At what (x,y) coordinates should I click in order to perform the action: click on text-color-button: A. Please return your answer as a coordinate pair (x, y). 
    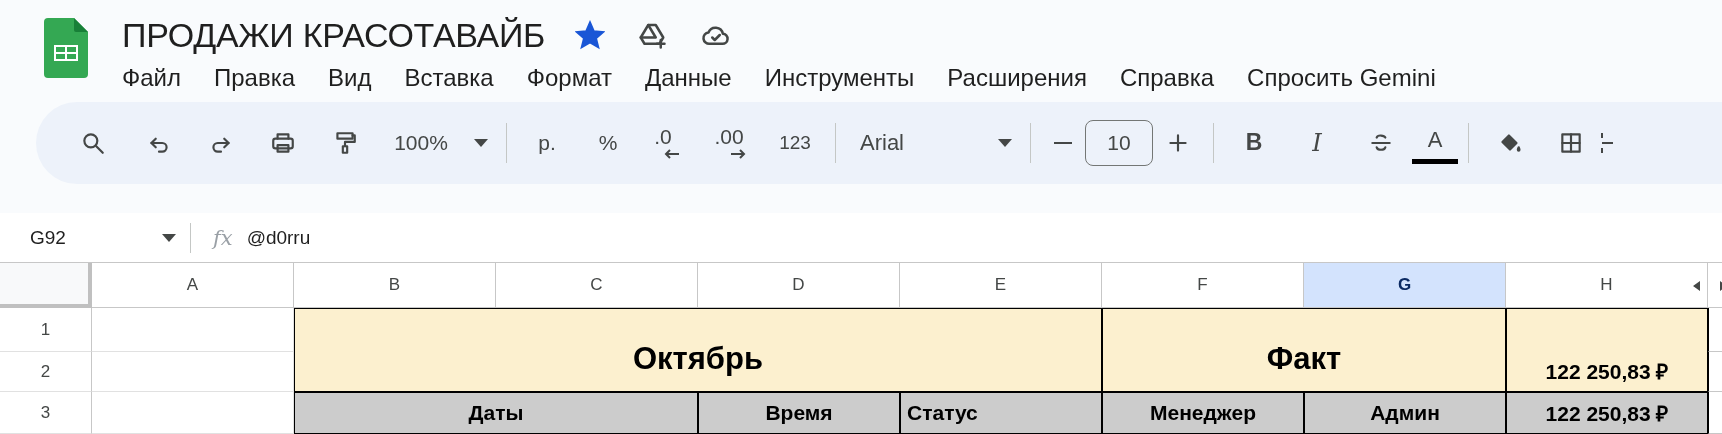
    Looking at the image, I should click on (1435, 143).